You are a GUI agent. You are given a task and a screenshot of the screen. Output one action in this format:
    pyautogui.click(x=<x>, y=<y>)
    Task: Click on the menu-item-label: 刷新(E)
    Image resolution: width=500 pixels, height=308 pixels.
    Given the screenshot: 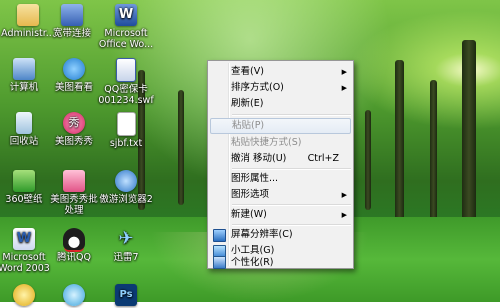 What is the action you would take?
    pyautogui.click(x=247, y=103)
    